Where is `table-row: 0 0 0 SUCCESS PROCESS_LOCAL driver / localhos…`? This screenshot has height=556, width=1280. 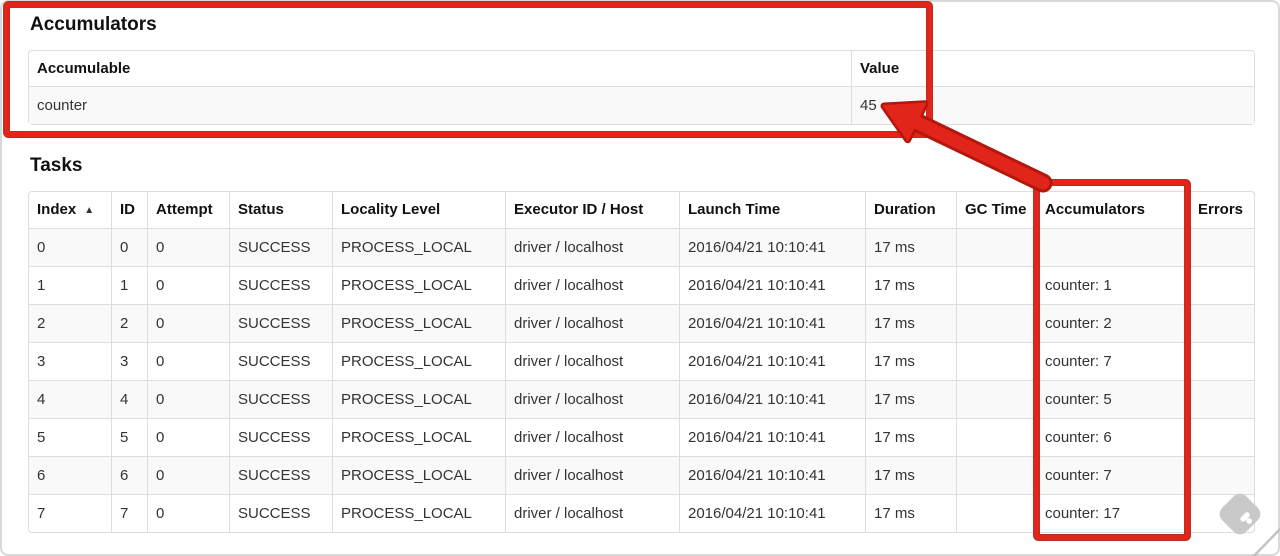
table-row: 0 0 0 SUCCESS PROCESS_LOCAL driver / localhos… is located at coordinates (641, 247).